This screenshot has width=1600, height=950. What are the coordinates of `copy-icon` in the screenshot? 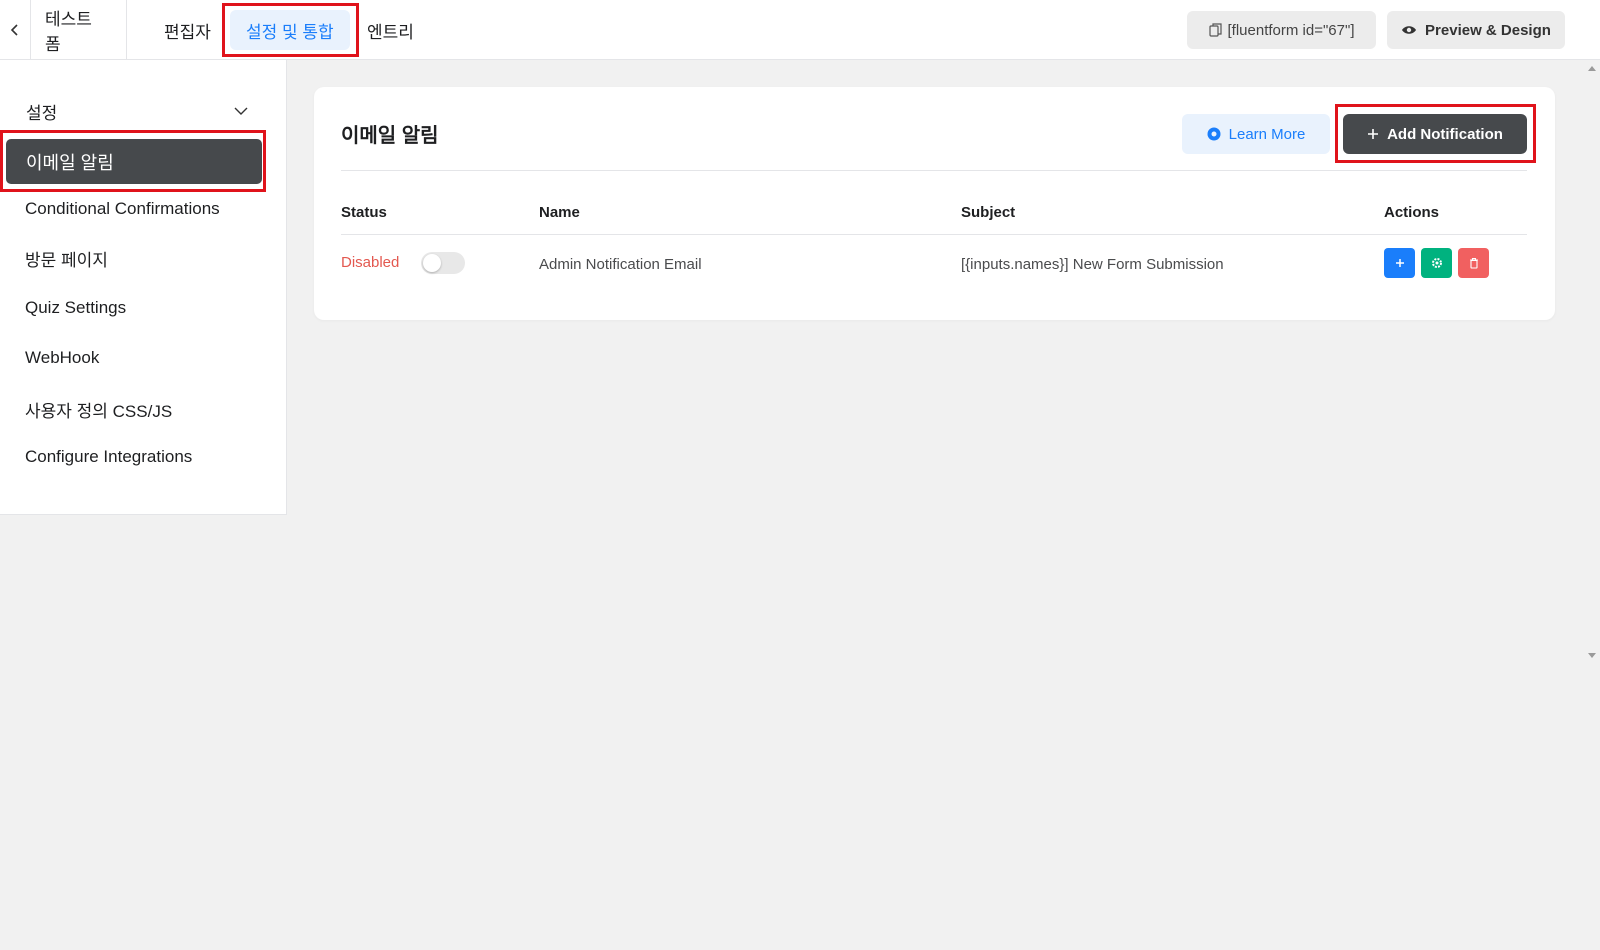 It's located at (1215, 30).